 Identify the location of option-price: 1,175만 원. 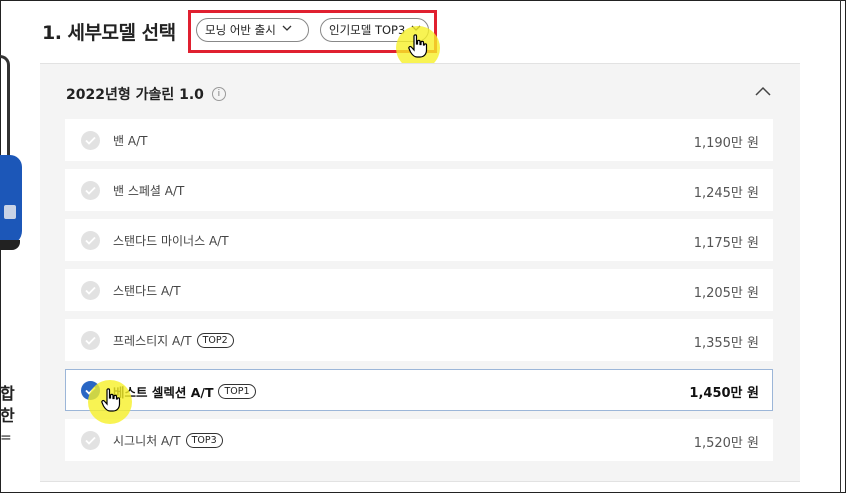
(726, 243).